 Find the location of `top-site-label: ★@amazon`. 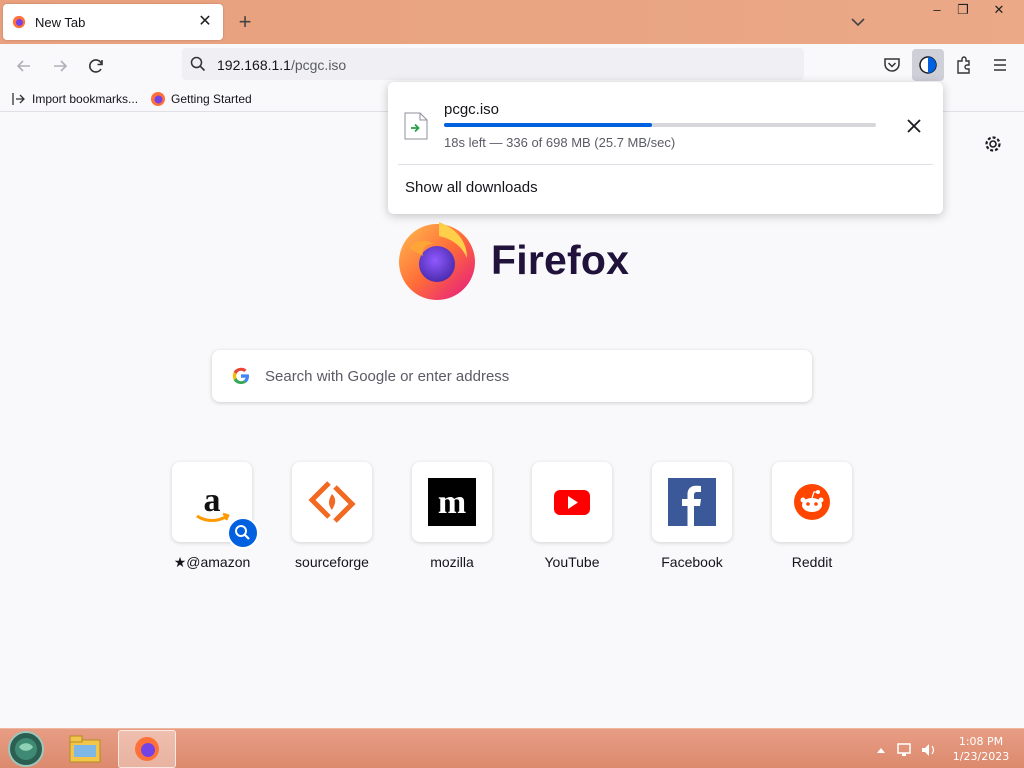

top-site-label: ★@amazon is located at coordinates (212, 562).